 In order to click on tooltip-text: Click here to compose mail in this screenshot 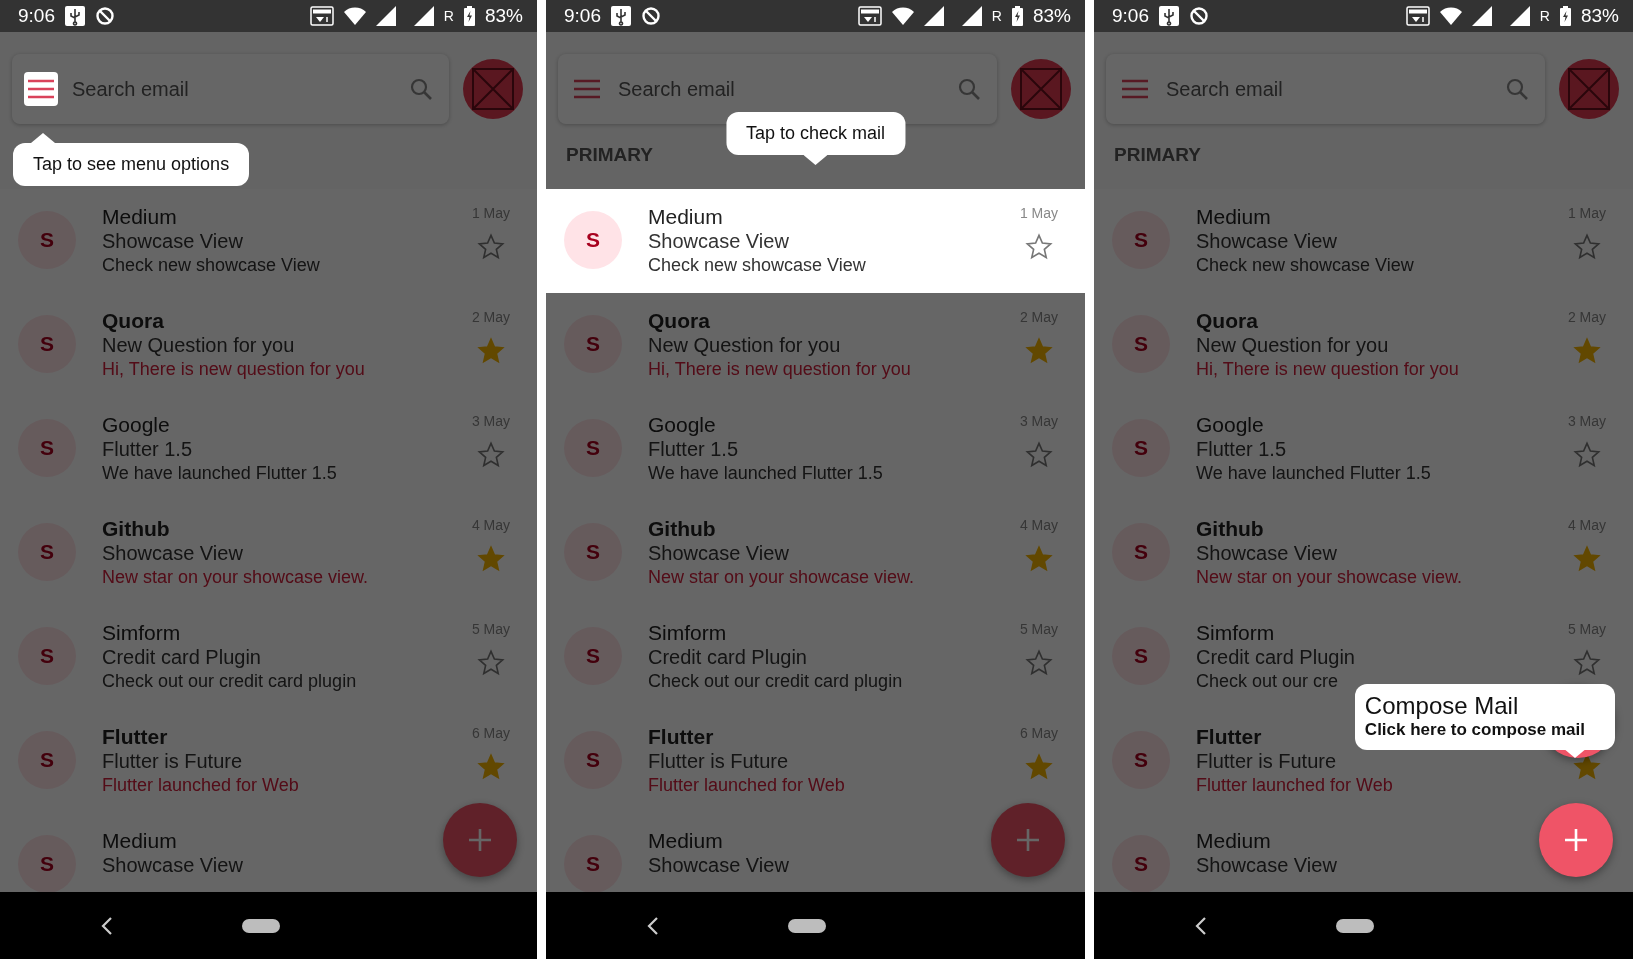, I will do `click(1474, 730)`.